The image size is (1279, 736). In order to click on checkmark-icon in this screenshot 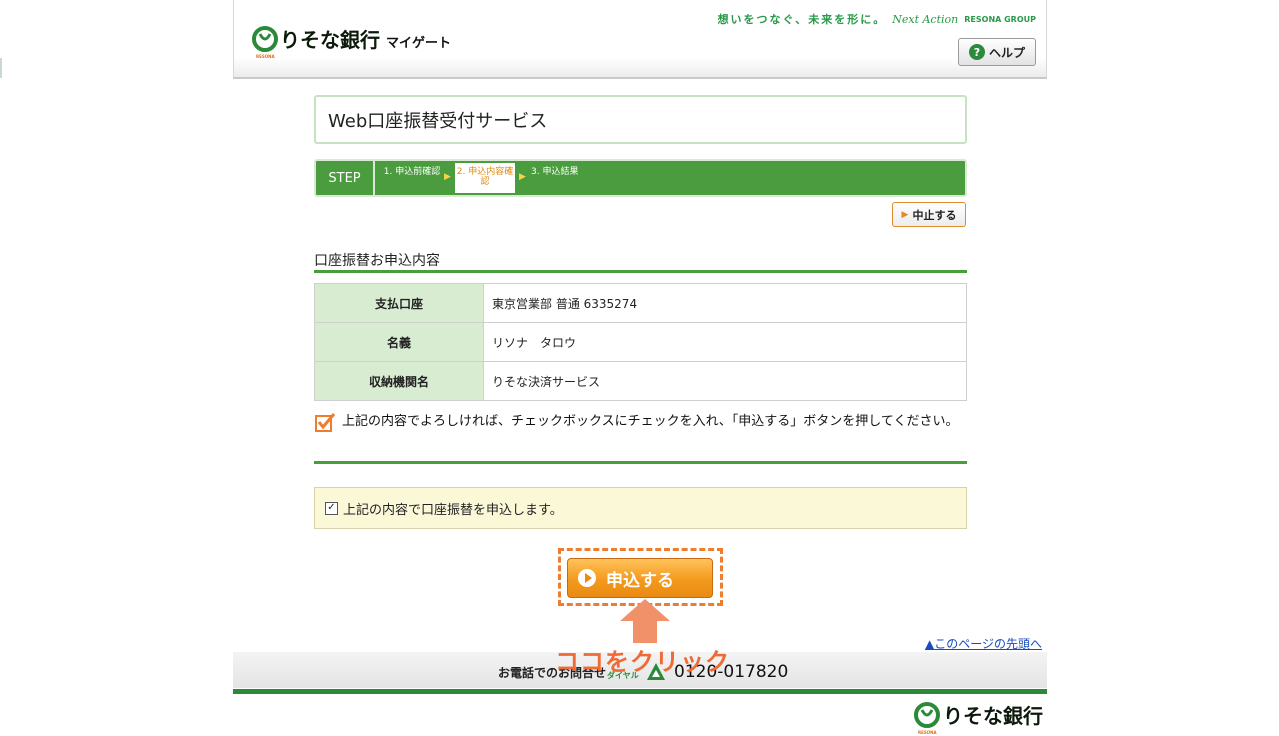, I will do `click(325, 423)`.